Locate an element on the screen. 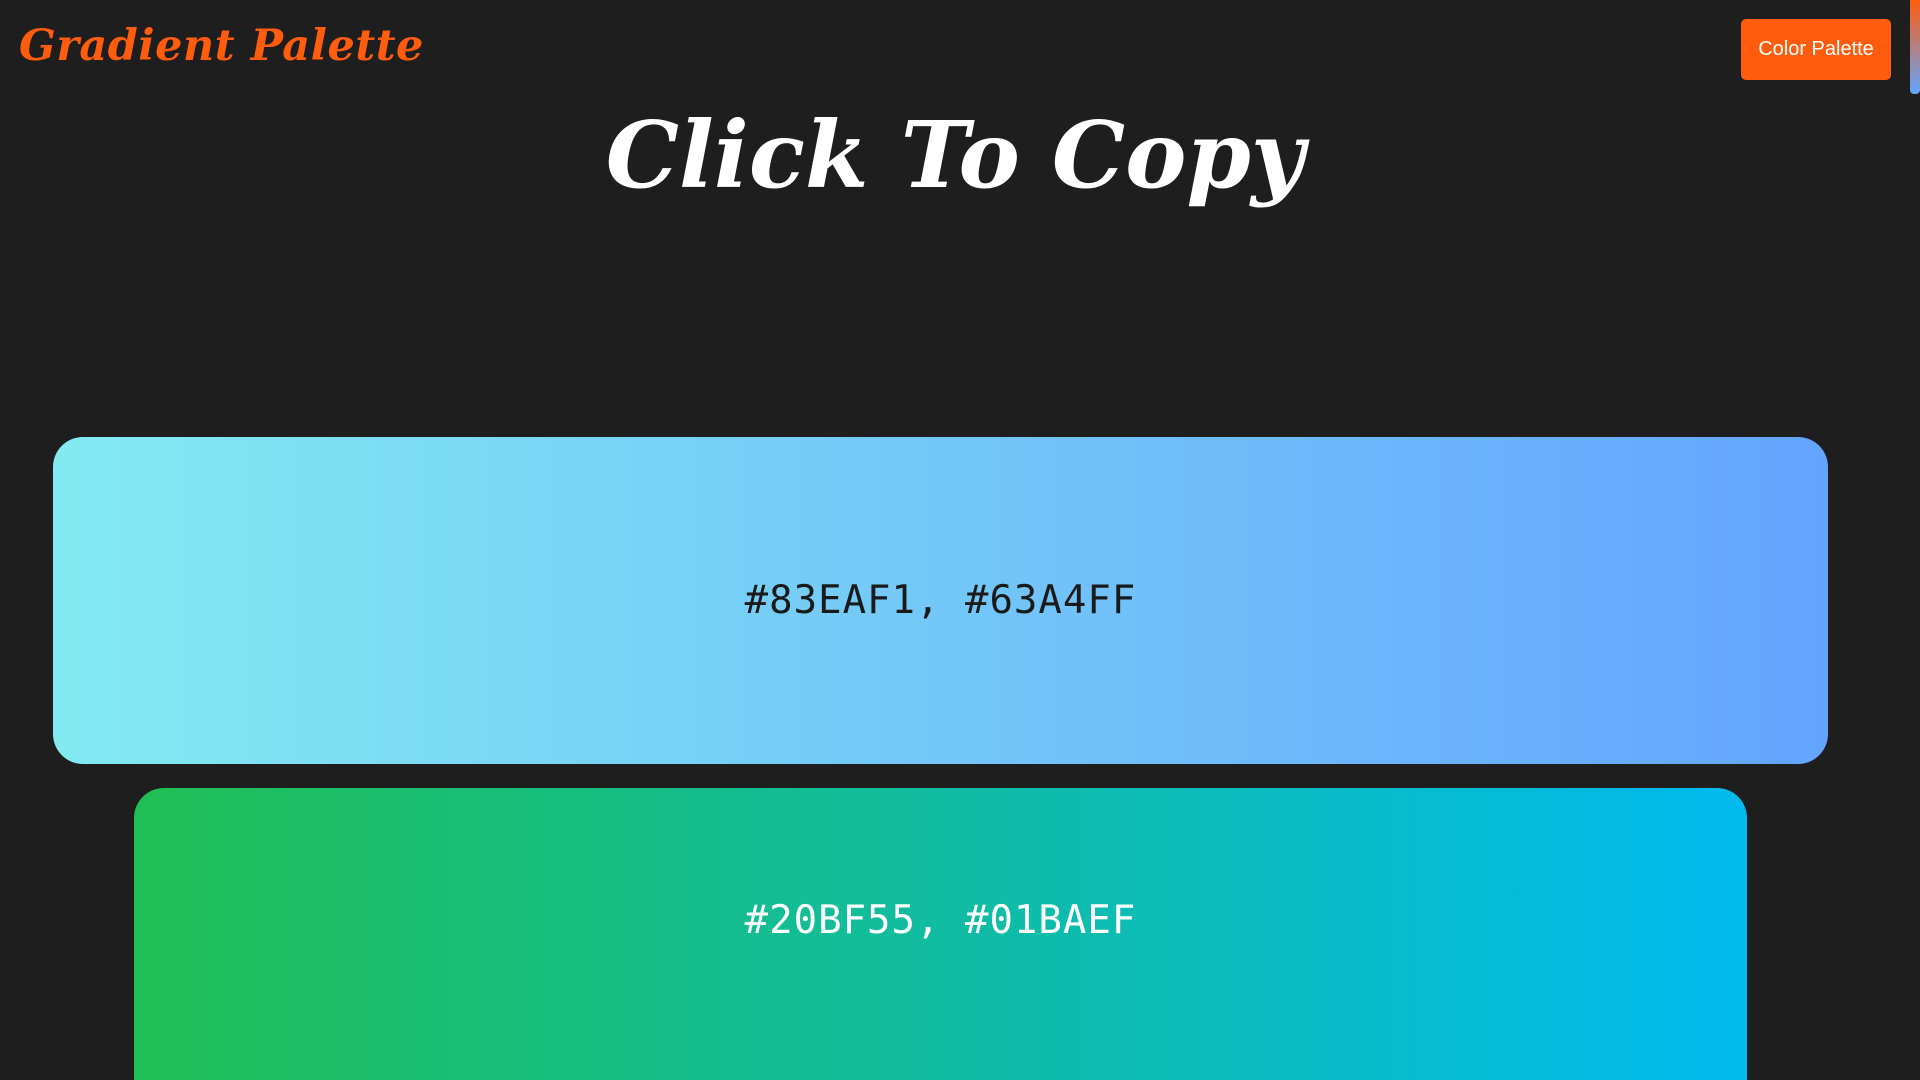 This screenshot has width=1920, height=1080. scrollbar-thumb is located at coordinates (1915, 47).